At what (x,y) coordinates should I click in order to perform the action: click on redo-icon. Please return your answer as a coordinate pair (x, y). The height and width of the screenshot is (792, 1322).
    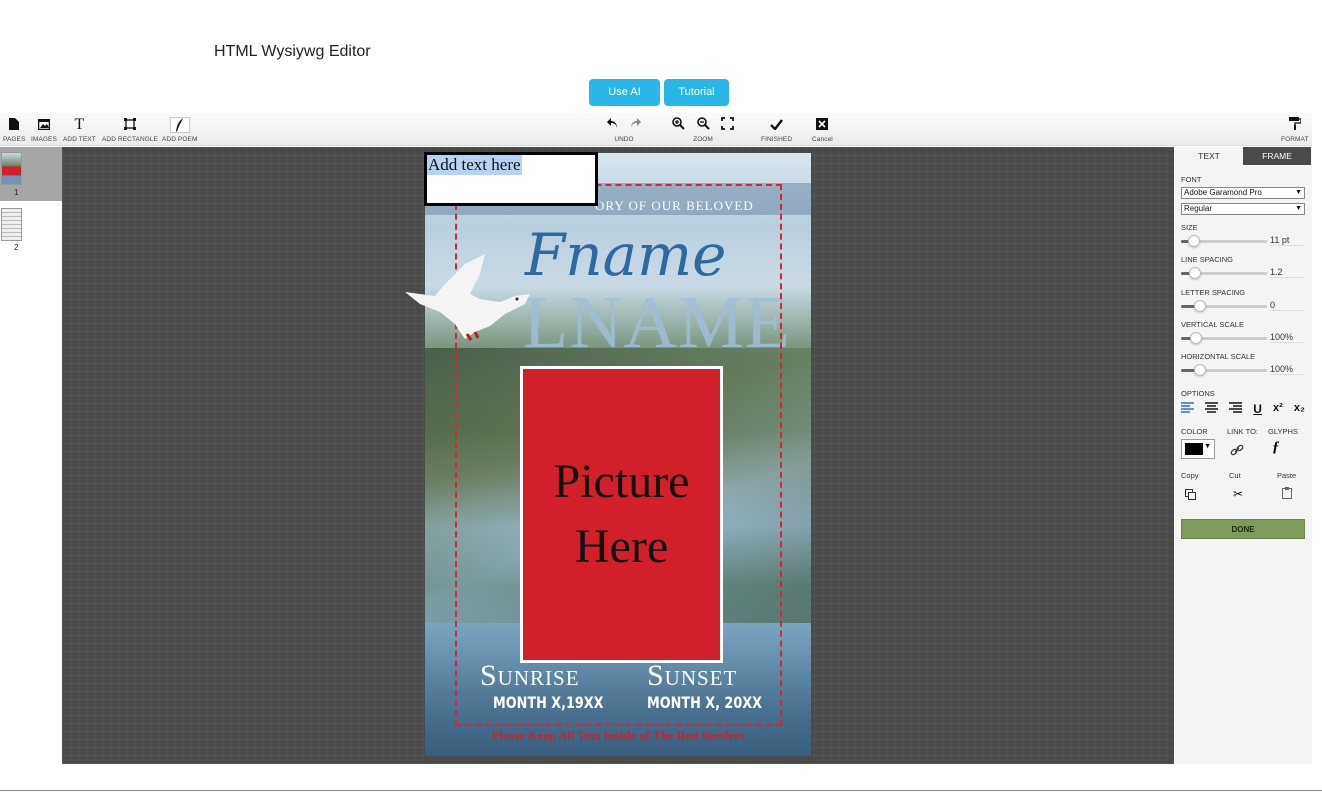
    Looking at the image, I should click on (636, 125).